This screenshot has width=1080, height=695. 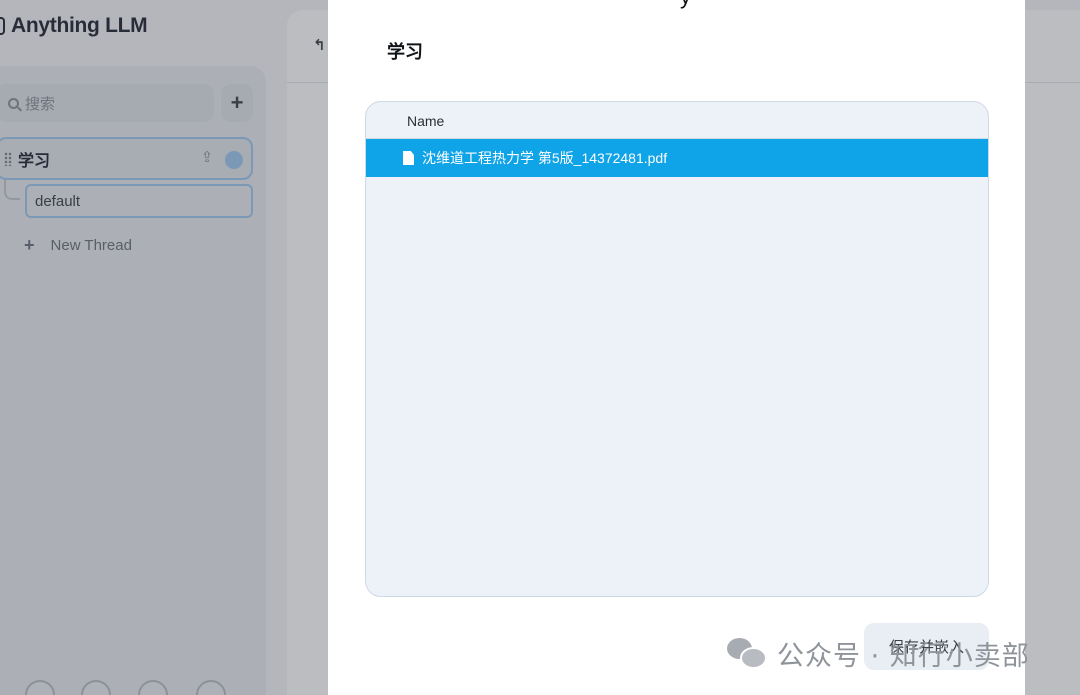 What do you see at coordinates (426, 121) in the screenshot?
I see `column-header-name: Name` at bounding box center [426, 121].